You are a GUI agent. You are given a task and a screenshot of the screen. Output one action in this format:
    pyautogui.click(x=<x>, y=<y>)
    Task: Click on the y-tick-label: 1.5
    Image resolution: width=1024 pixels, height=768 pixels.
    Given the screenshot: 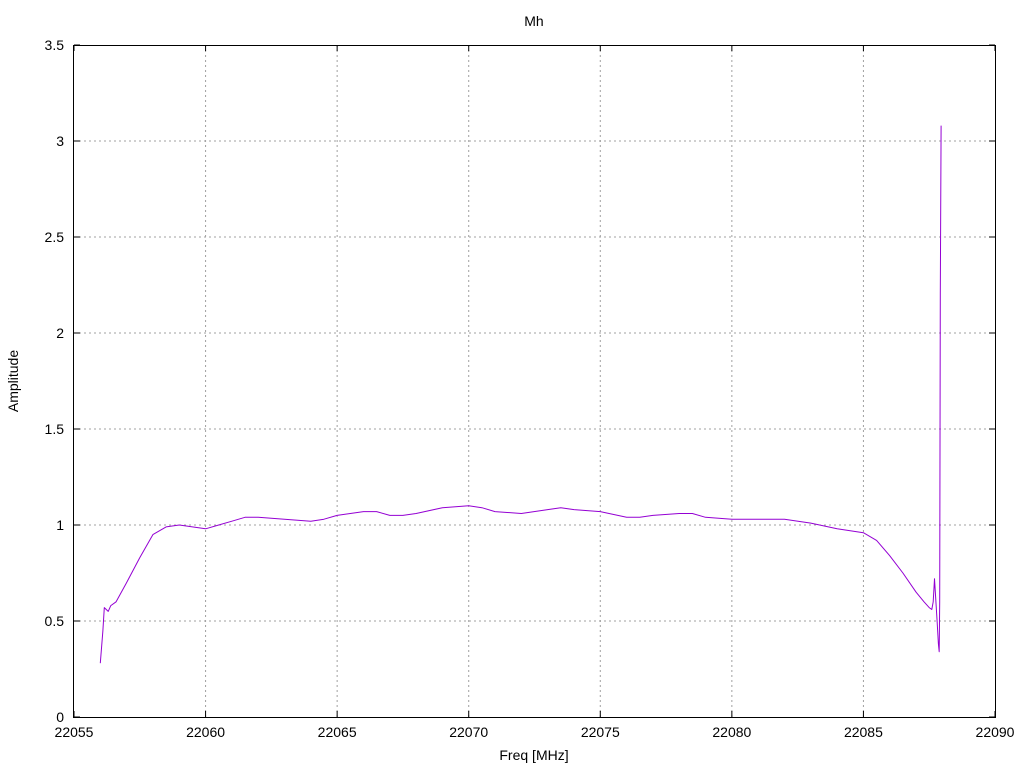 What is the action you would take?
    pyautogui.click(x=55, y=429)
    